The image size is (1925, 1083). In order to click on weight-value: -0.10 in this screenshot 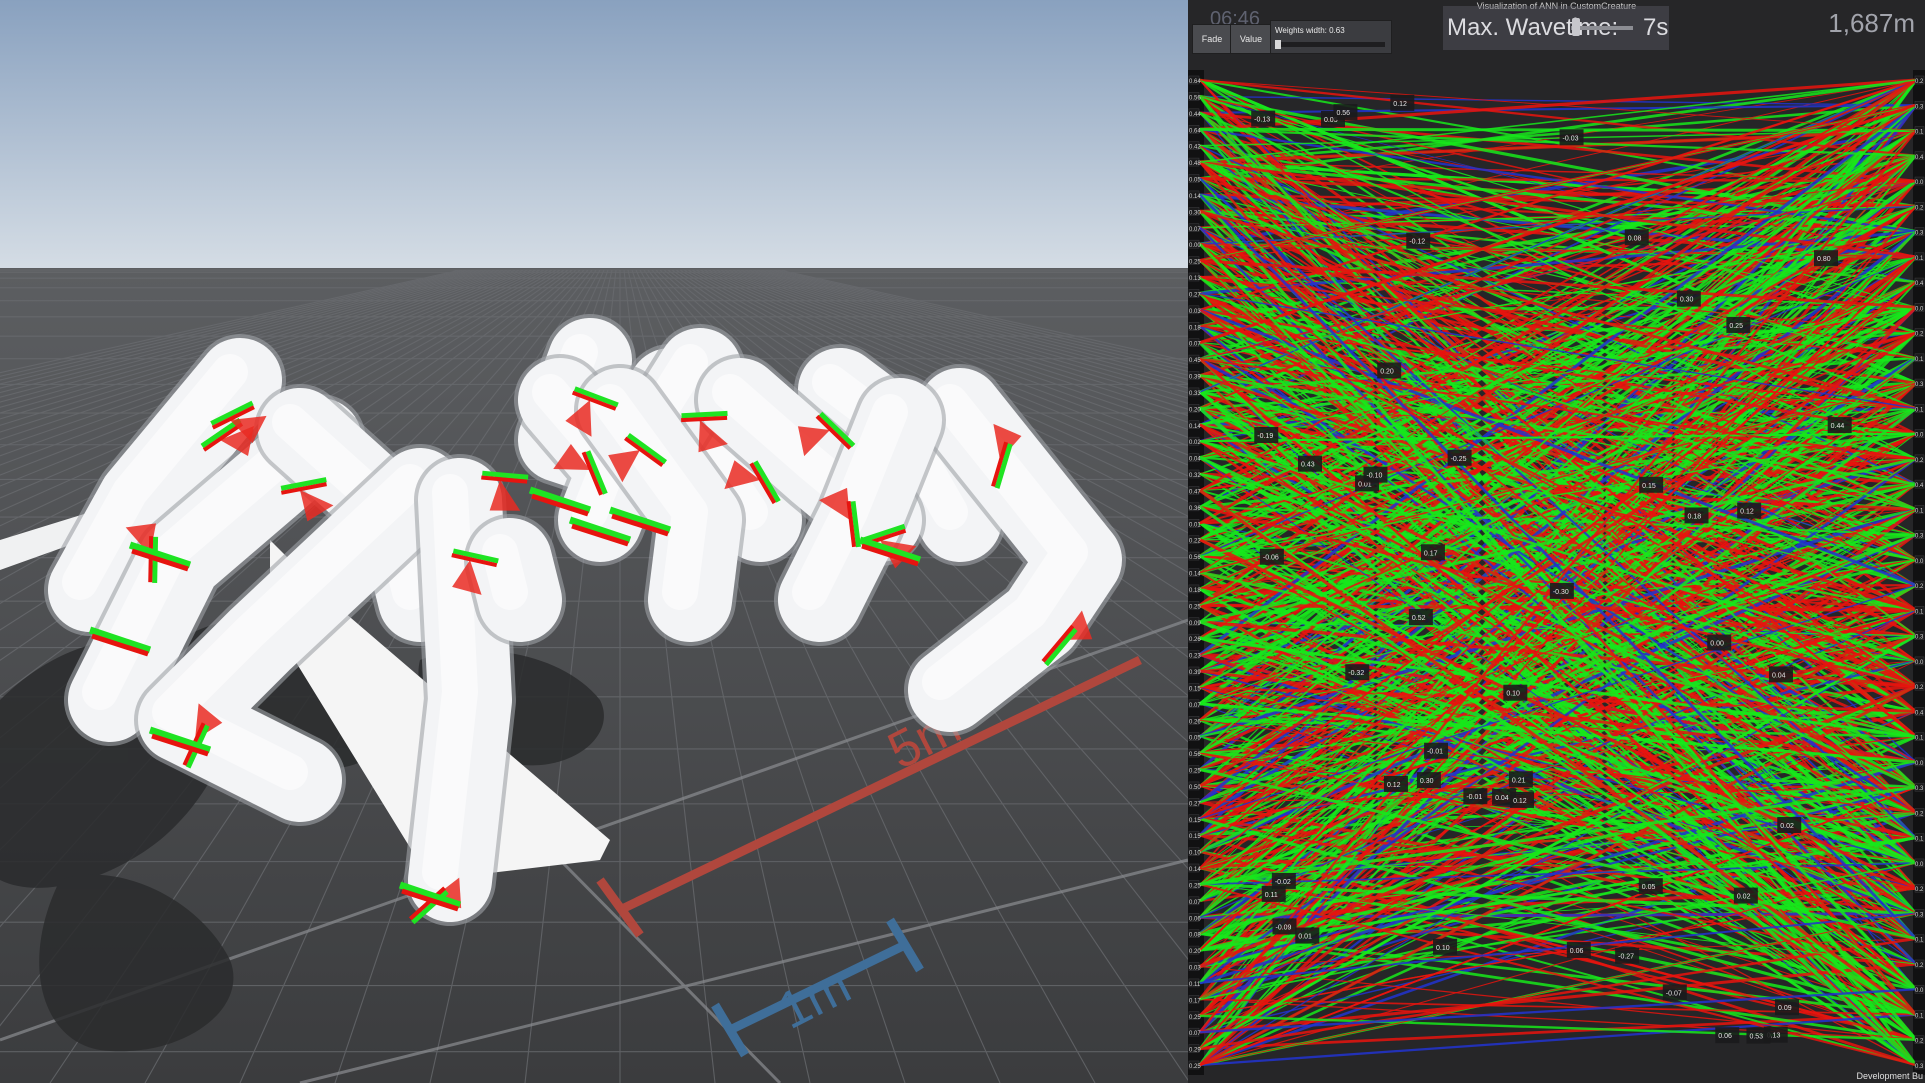, I will do `click(1374, 476)`.